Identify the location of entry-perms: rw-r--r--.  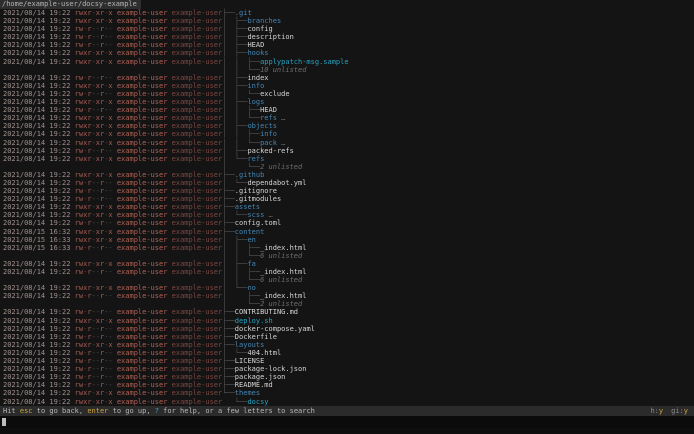
(93, 328).